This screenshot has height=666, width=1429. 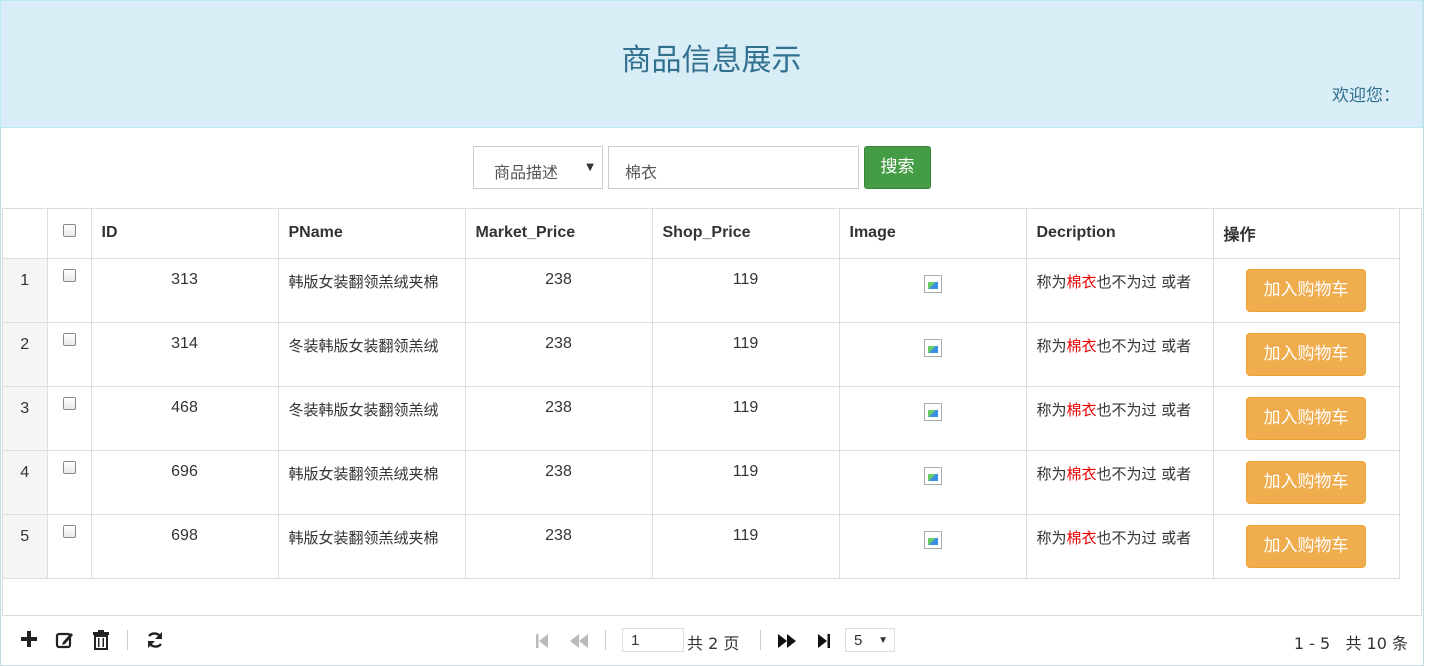 I want to click on page-size-value: 5, so click(x=858, y=640).